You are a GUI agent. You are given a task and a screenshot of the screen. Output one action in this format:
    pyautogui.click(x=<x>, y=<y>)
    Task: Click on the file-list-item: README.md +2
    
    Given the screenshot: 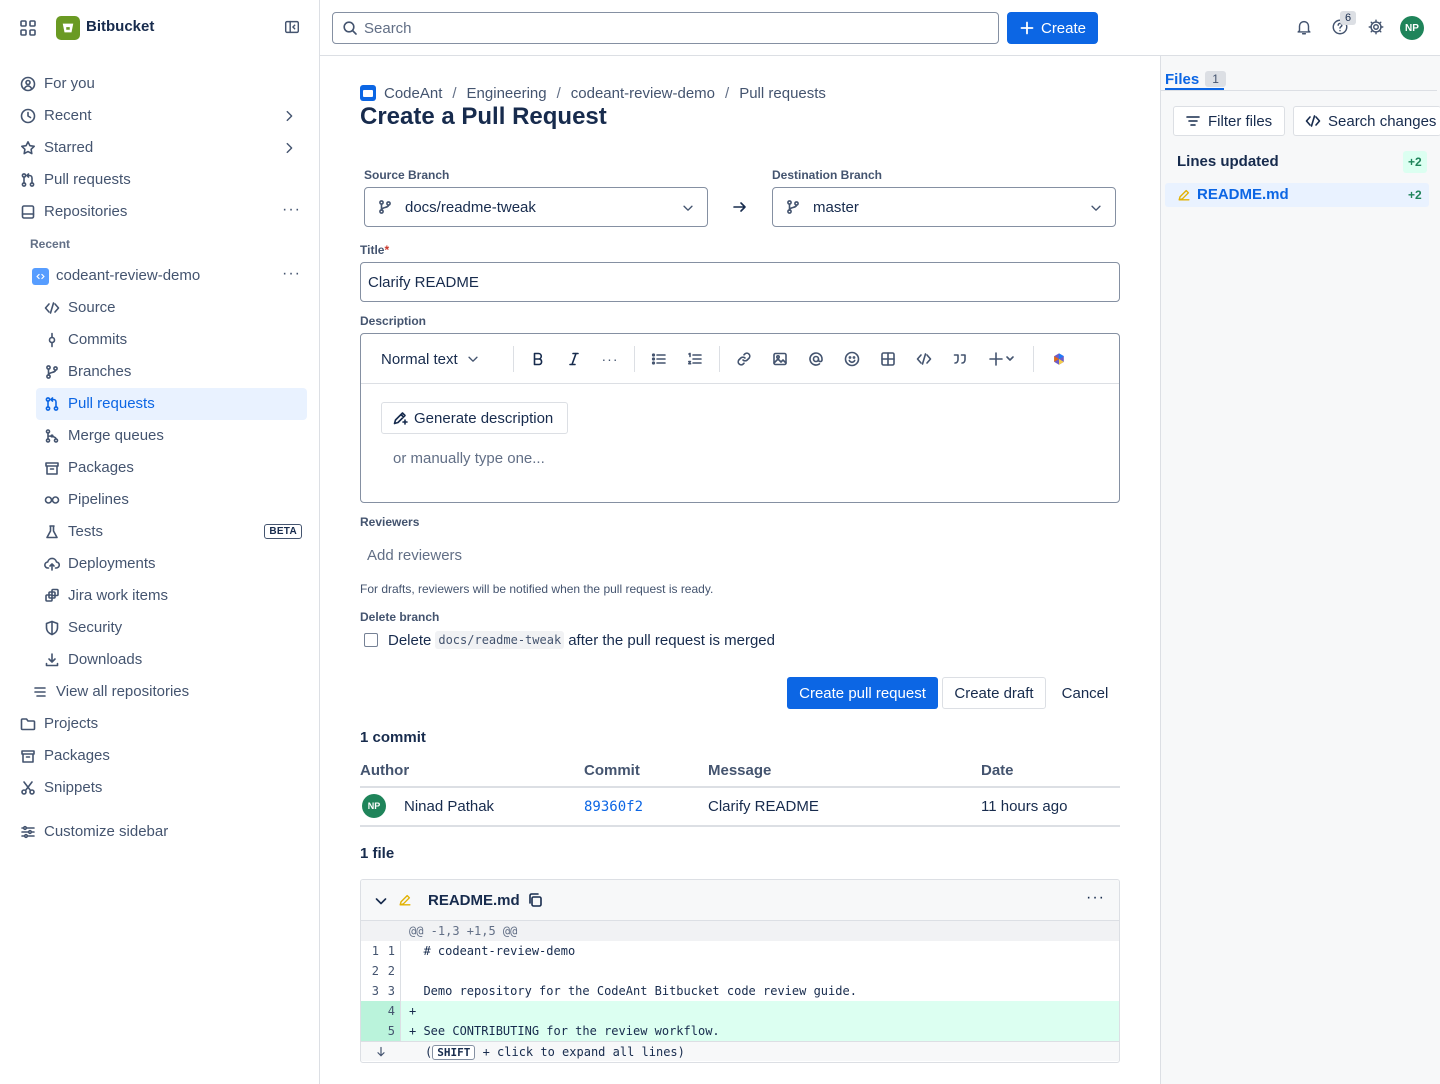 What is the action you would take?
    pyautogui.click(x=1297, y=195)
    